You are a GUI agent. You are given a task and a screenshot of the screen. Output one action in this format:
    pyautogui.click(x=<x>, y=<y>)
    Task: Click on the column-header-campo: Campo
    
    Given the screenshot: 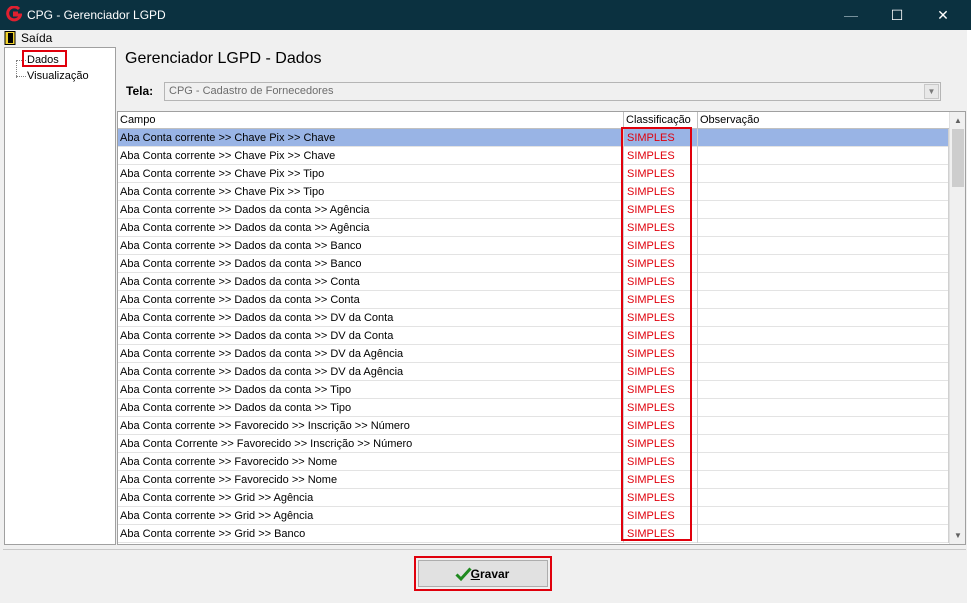 What is the action you would take?
    pyautogui.click(x=371, y=120)
    